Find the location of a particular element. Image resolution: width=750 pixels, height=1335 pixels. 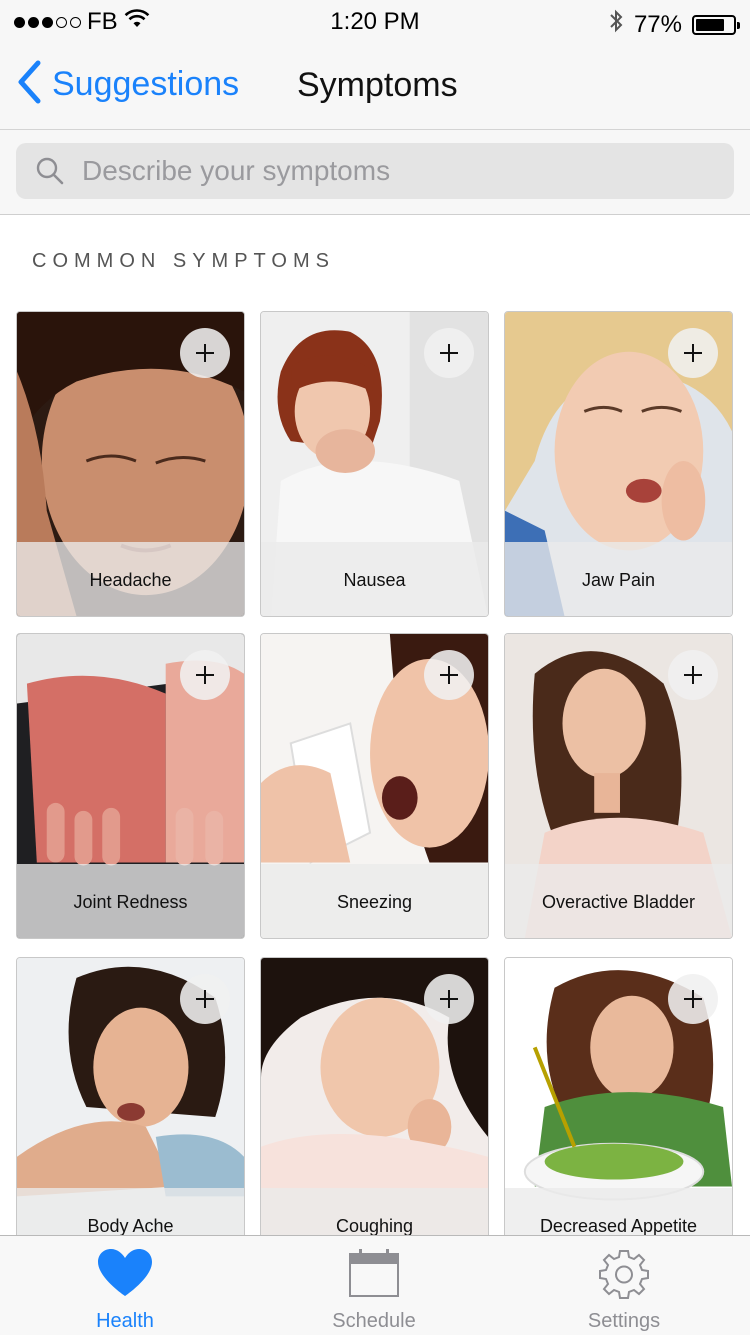

chevron-left-icon is located at coordinates (29, 84).